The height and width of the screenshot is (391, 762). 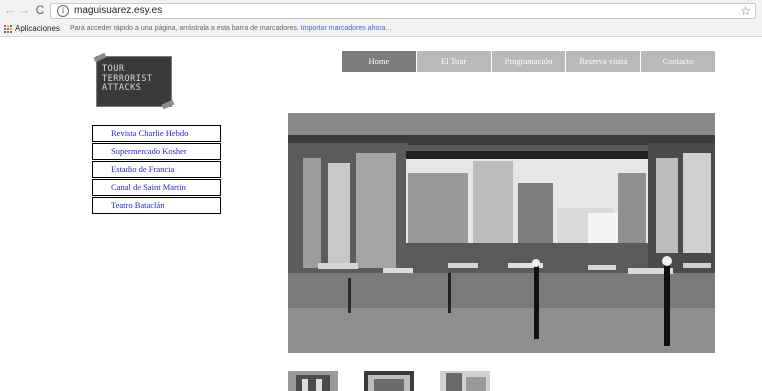 I want to click on logo-text: TOUR TERRORIST ATTACKS, so click(x=127, y=78).